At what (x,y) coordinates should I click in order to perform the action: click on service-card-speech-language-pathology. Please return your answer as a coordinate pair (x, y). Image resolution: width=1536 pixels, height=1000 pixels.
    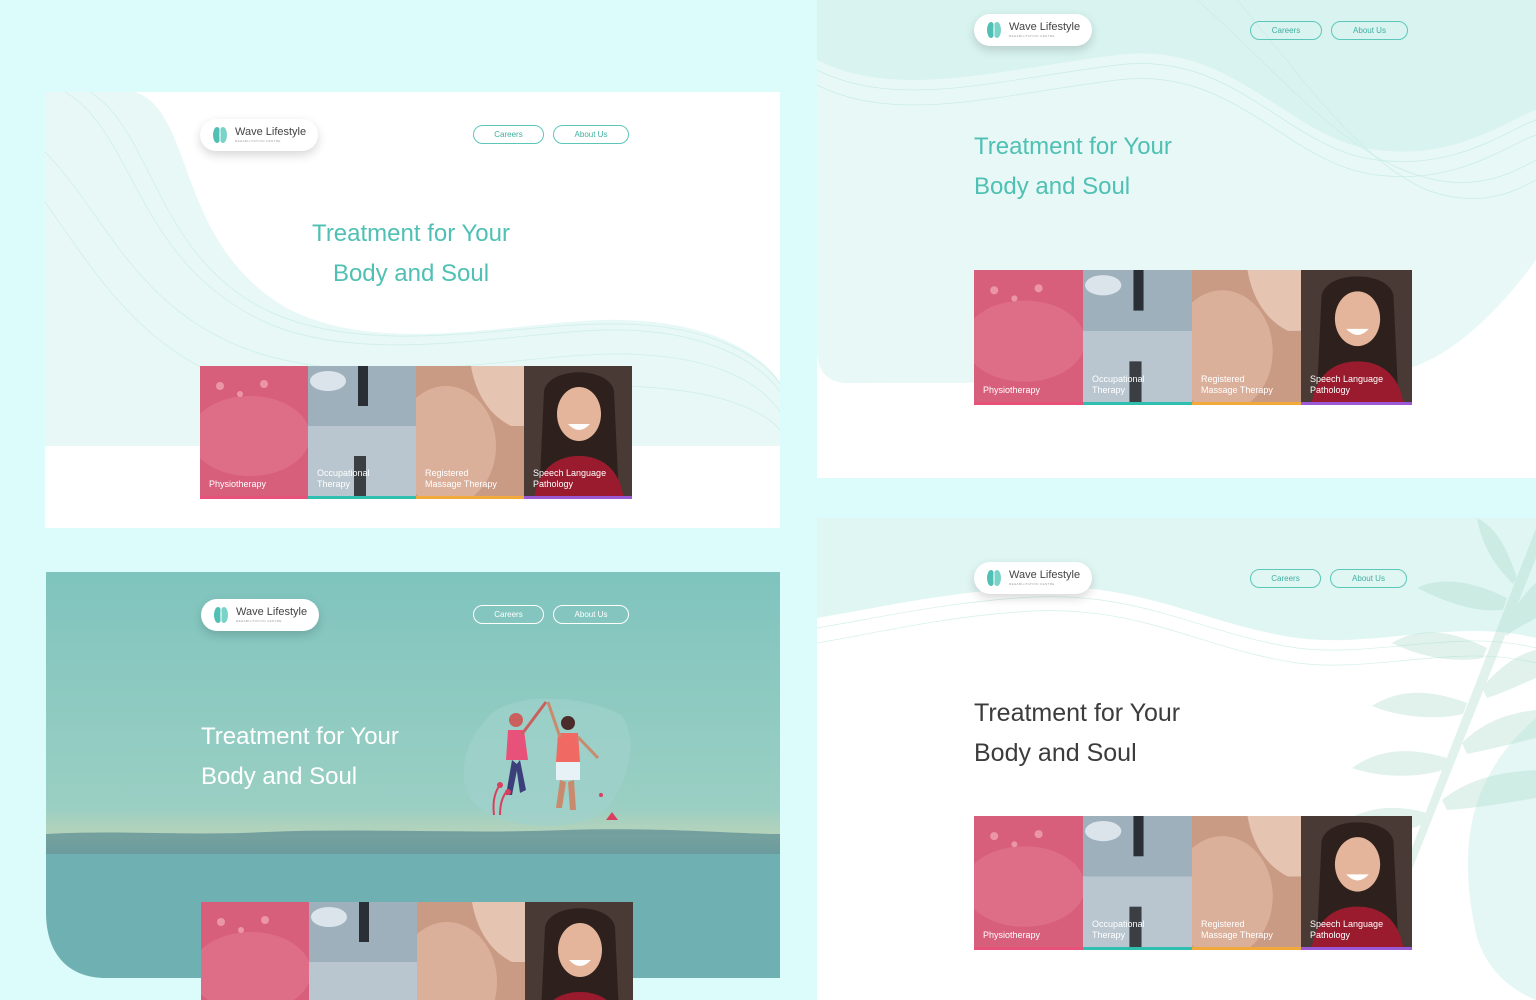
    Looking at the image, I should click on (579, 951).